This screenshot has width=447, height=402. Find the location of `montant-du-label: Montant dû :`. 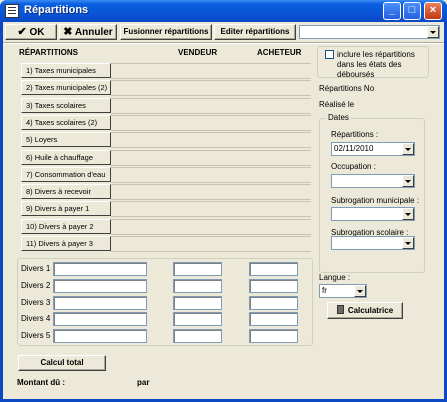

montant-du-label: Montant dû : is located at coordinates (41, 382).